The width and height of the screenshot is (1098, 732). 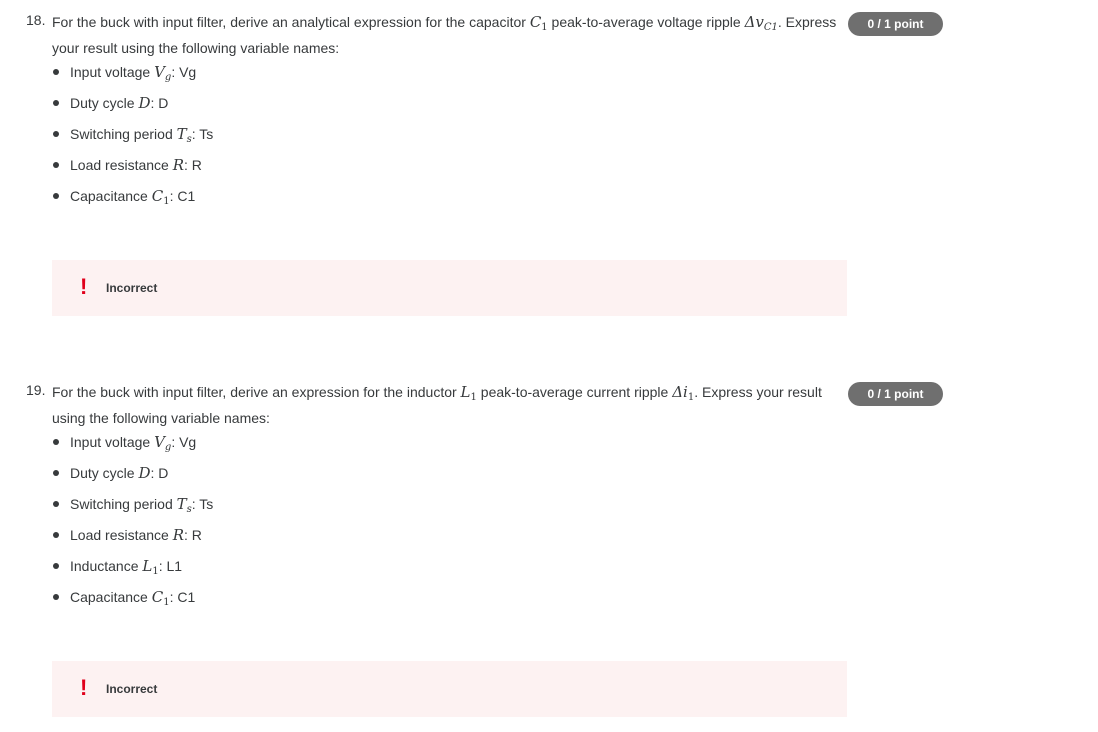 What do you see at coordinates (538, 23) in the screenshot?
I see `math-capacitor-symbol: C1` at bounding box center [538, 23].